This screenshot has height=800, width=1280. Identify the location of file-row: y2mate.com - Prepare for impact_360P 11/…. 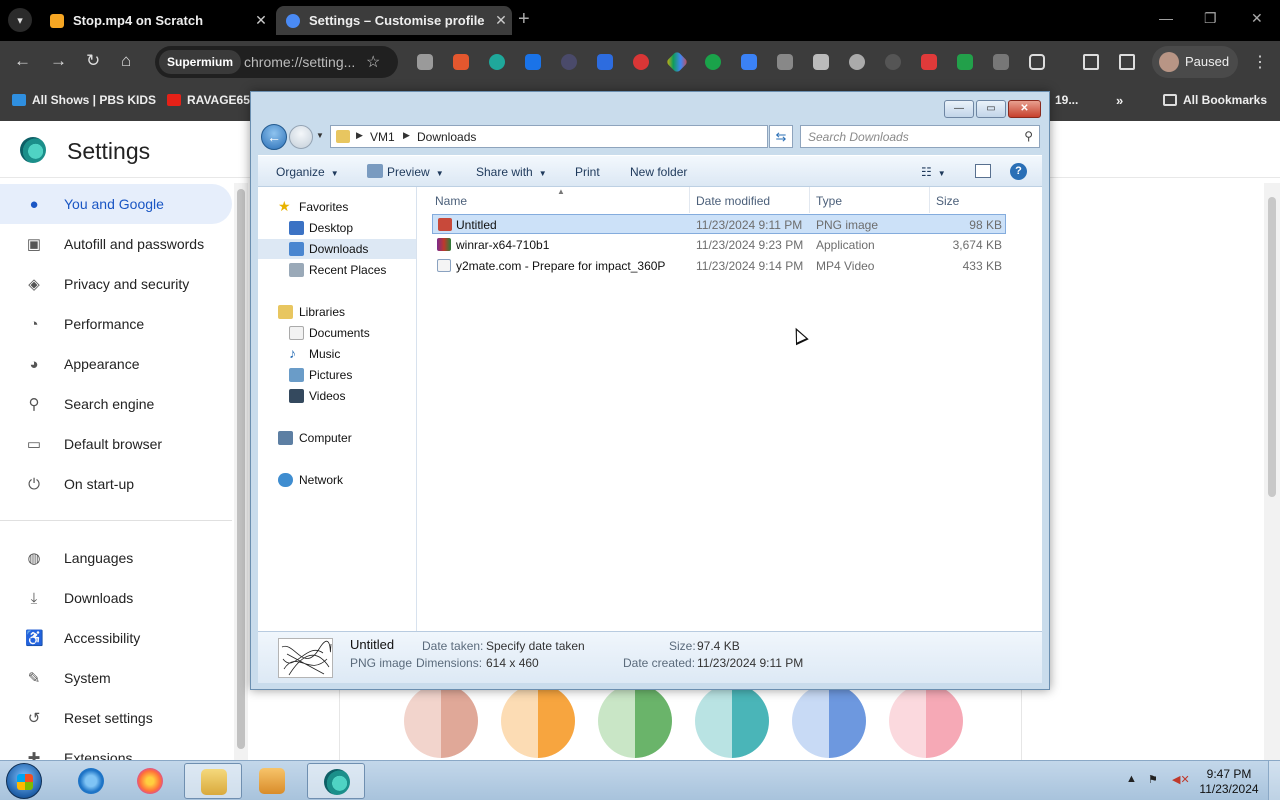
(719, 266).